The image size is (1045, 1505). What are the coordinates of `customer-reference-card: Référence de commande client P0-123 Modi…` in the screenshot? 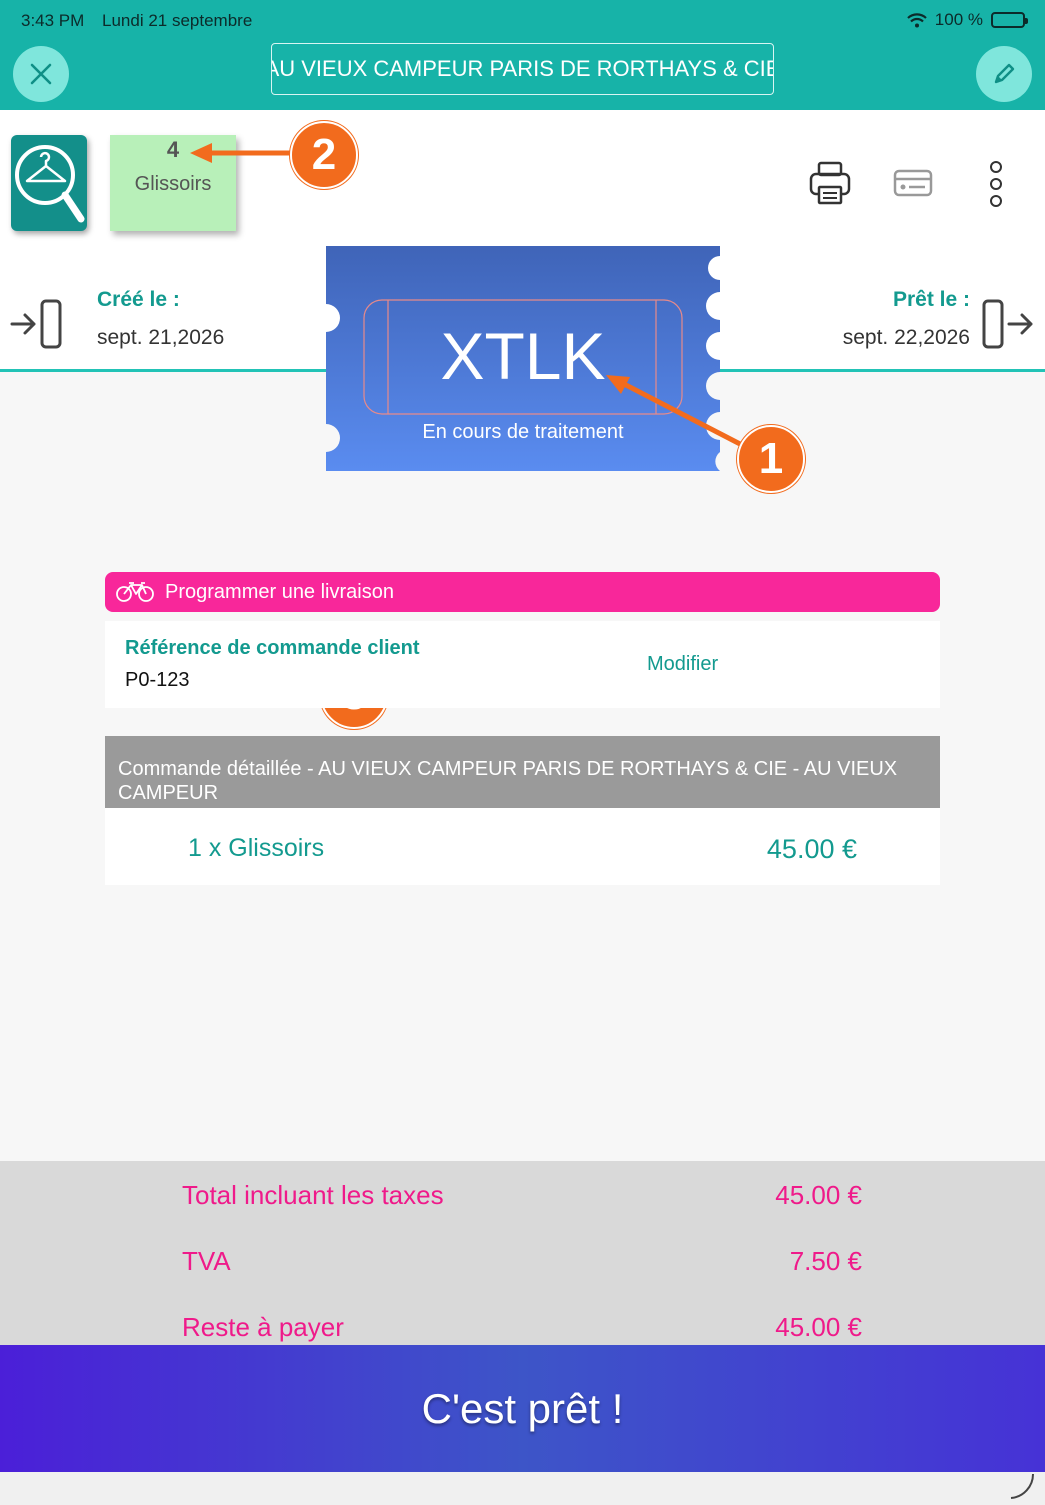 It's located at (522, 664).